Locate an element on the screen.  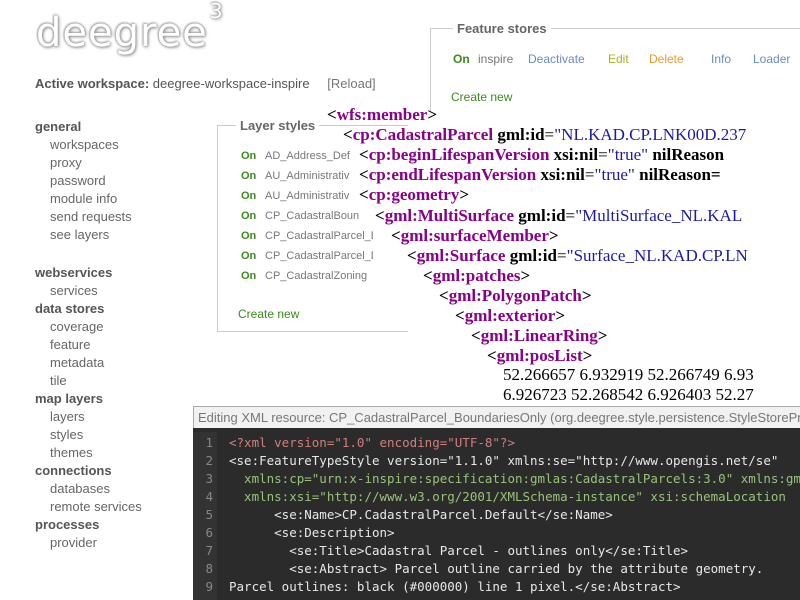
xml-line: <gml:patches> is located at coordinates (477, 275).